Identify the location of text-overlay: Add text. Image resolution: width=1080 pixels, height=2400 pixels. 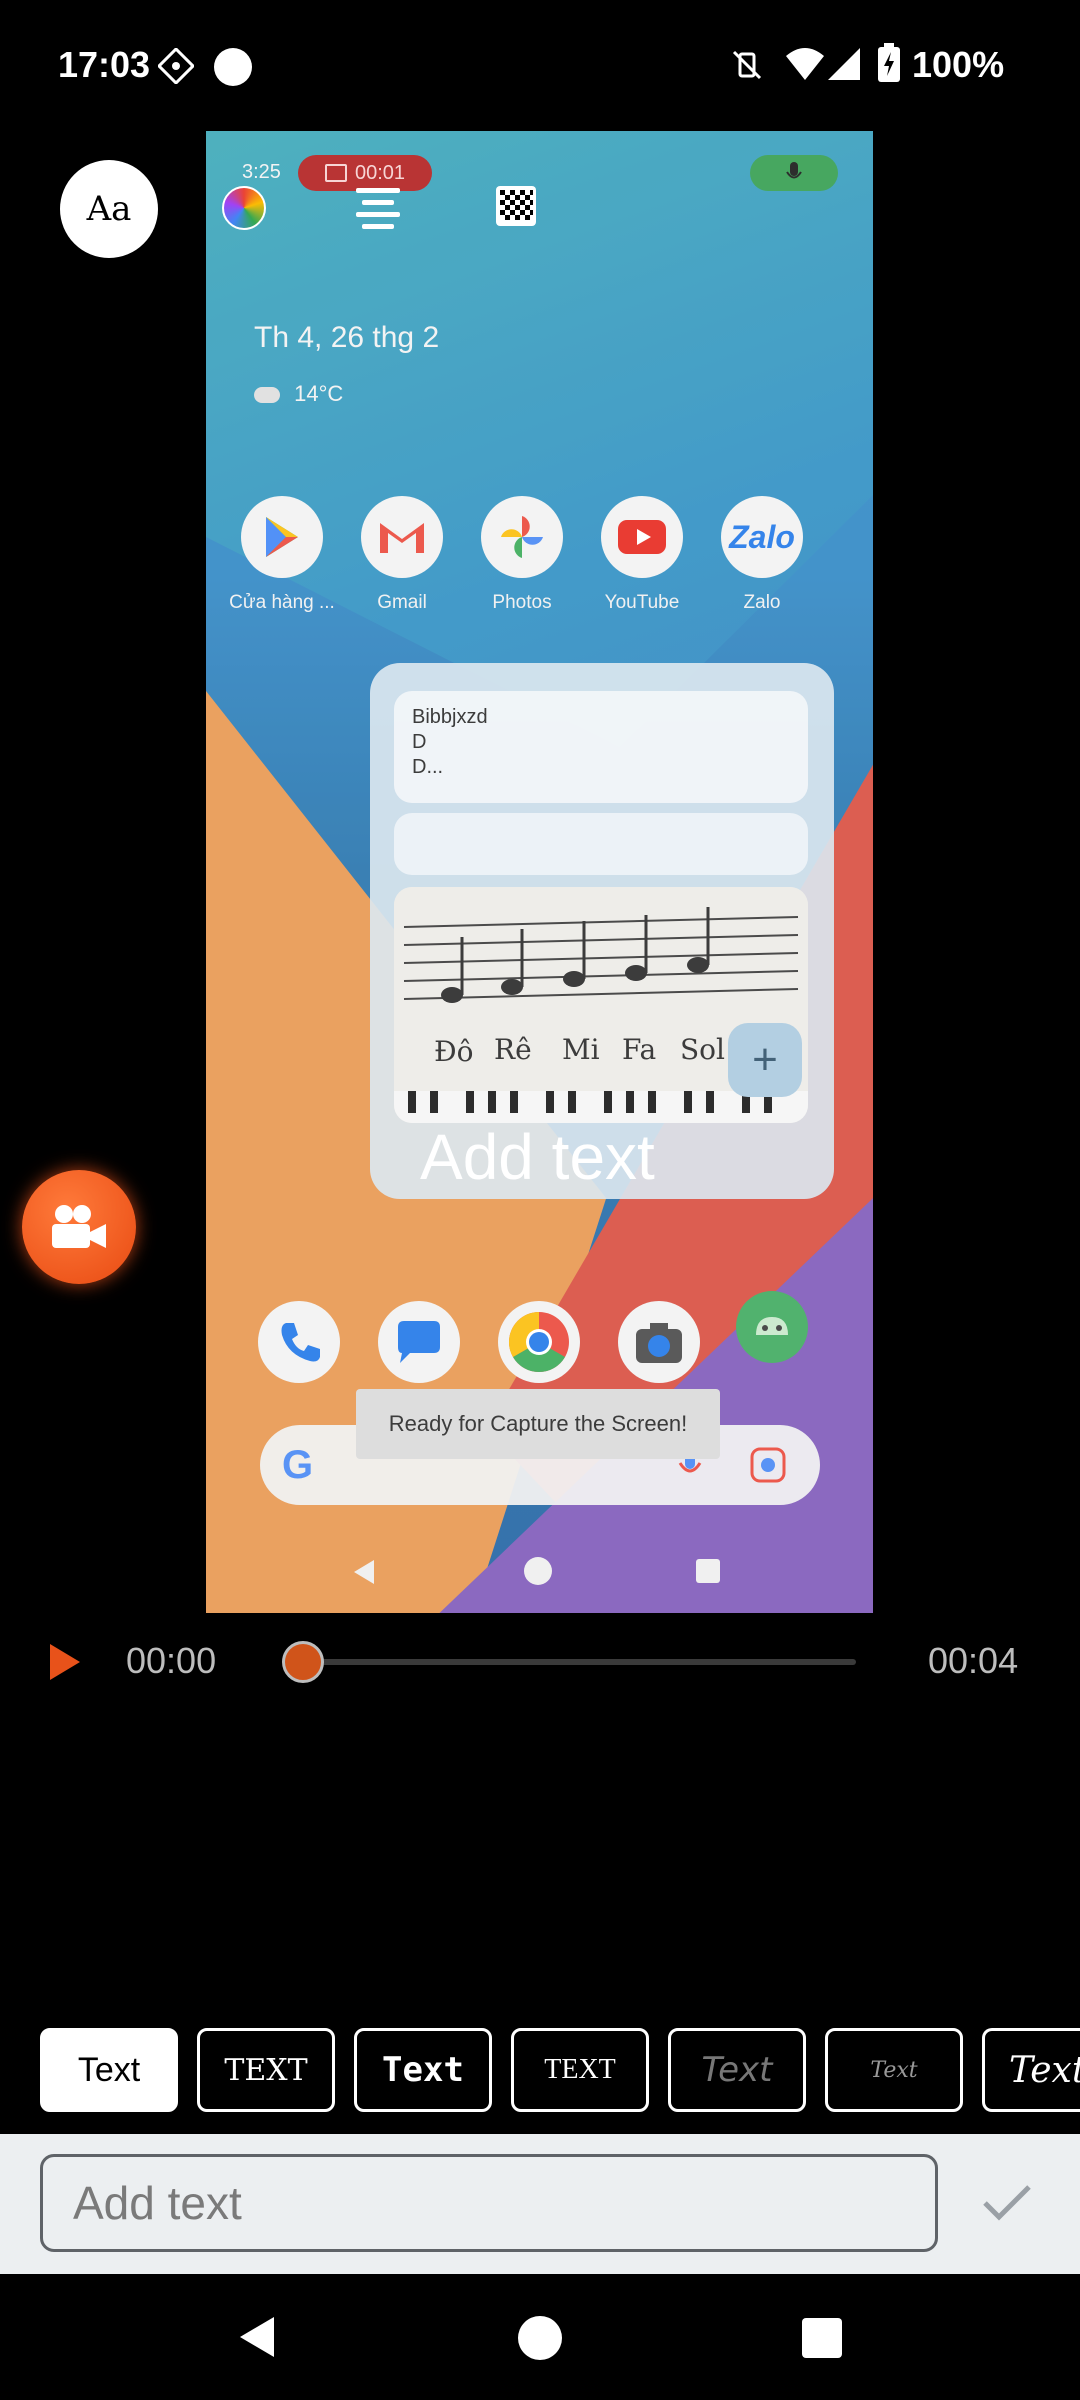
(537, 1157).